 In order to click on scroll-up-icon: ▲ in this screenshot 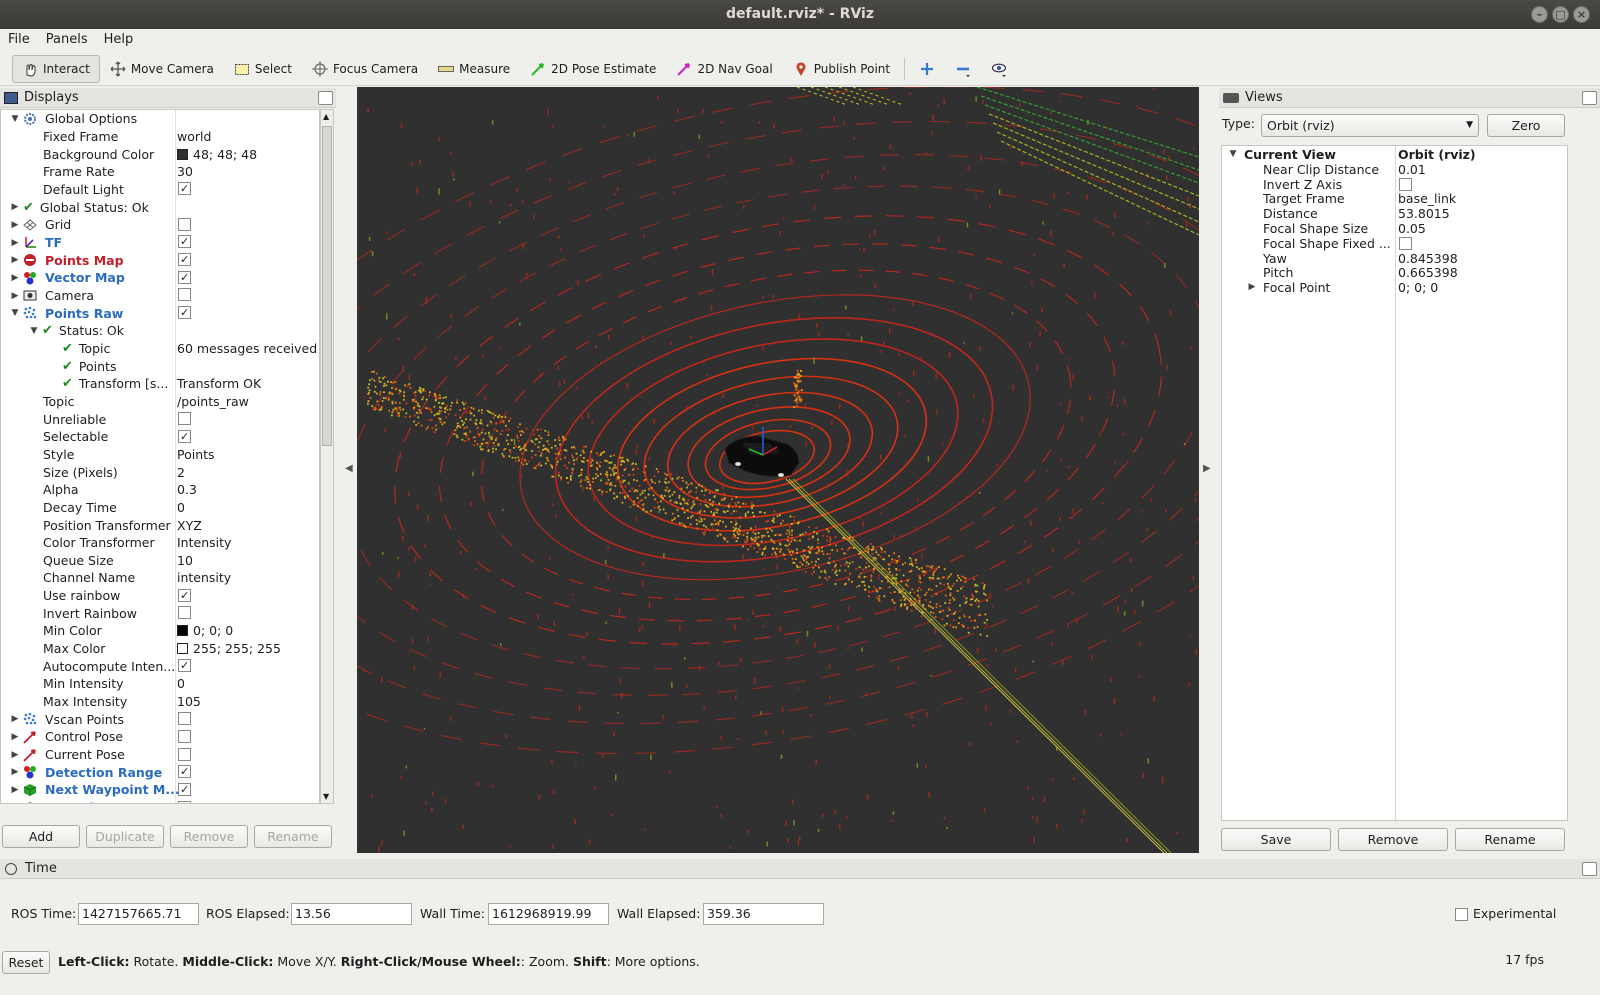, I will do `click(326, 116)`.